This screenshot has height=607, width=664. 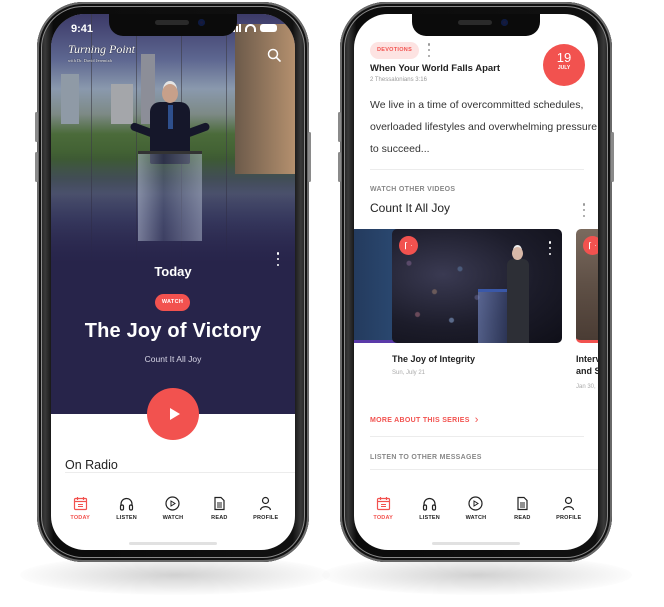 I want to click on devotion-title: When Your World Falls Apart, so click(x=435, y=68).